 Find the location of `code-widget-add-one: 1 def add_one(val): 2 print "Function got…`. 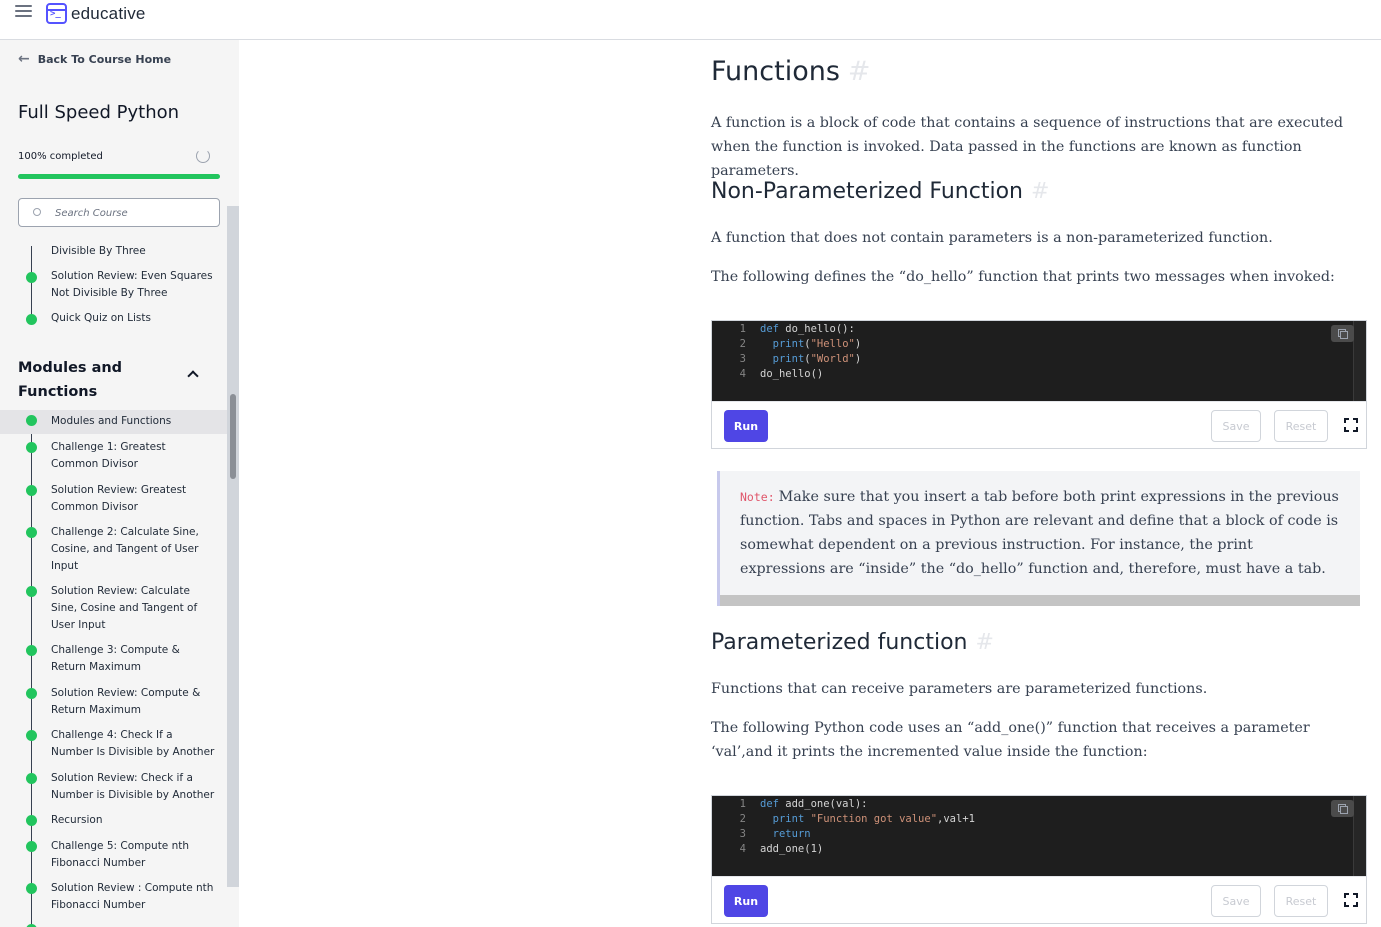

code-widget-add-one: 1 def add_one(val): 2 print "Function got… is located at coordinates (1039, 859).